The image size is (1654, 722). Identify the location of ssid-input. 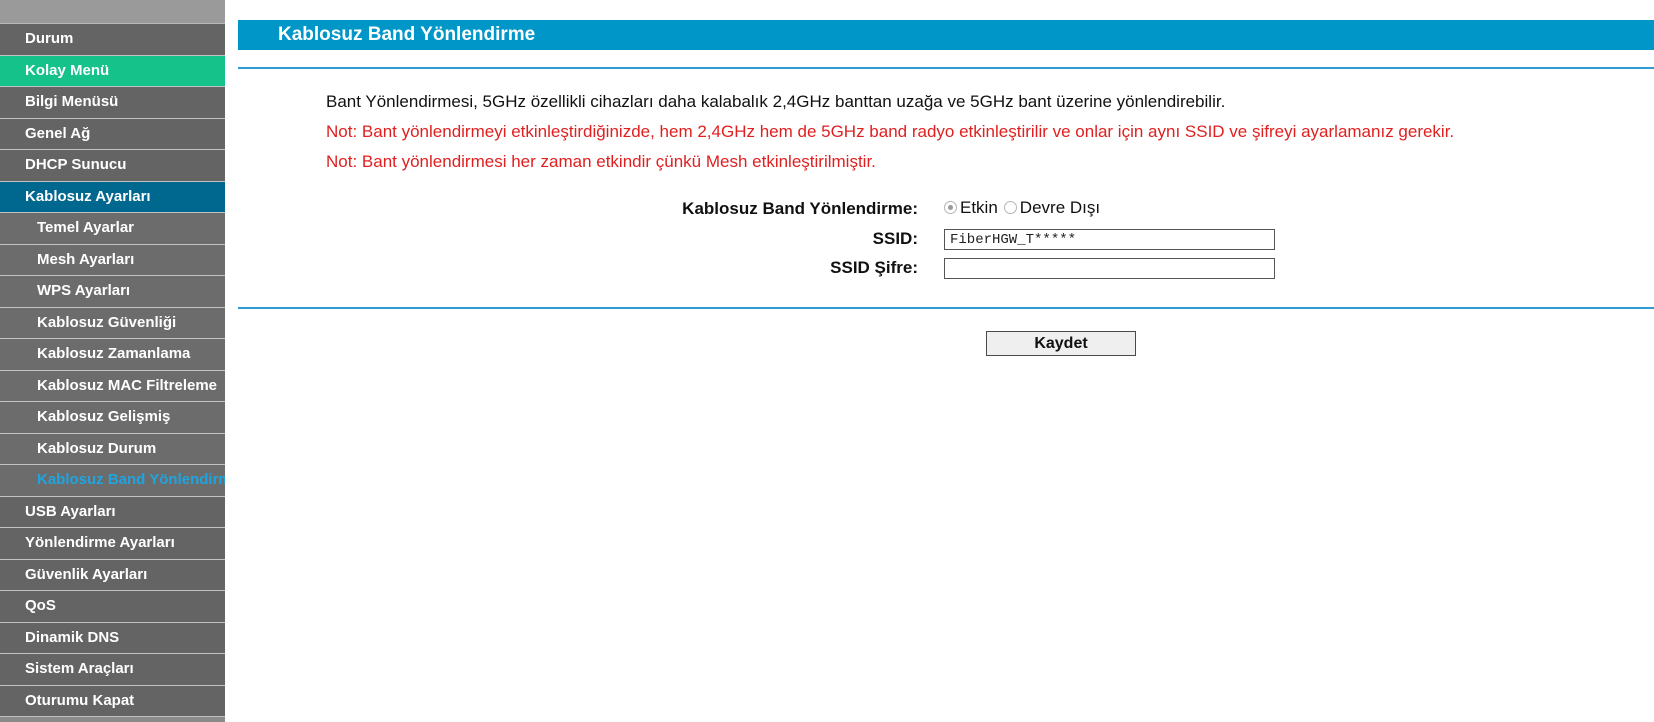
(1109, 239).